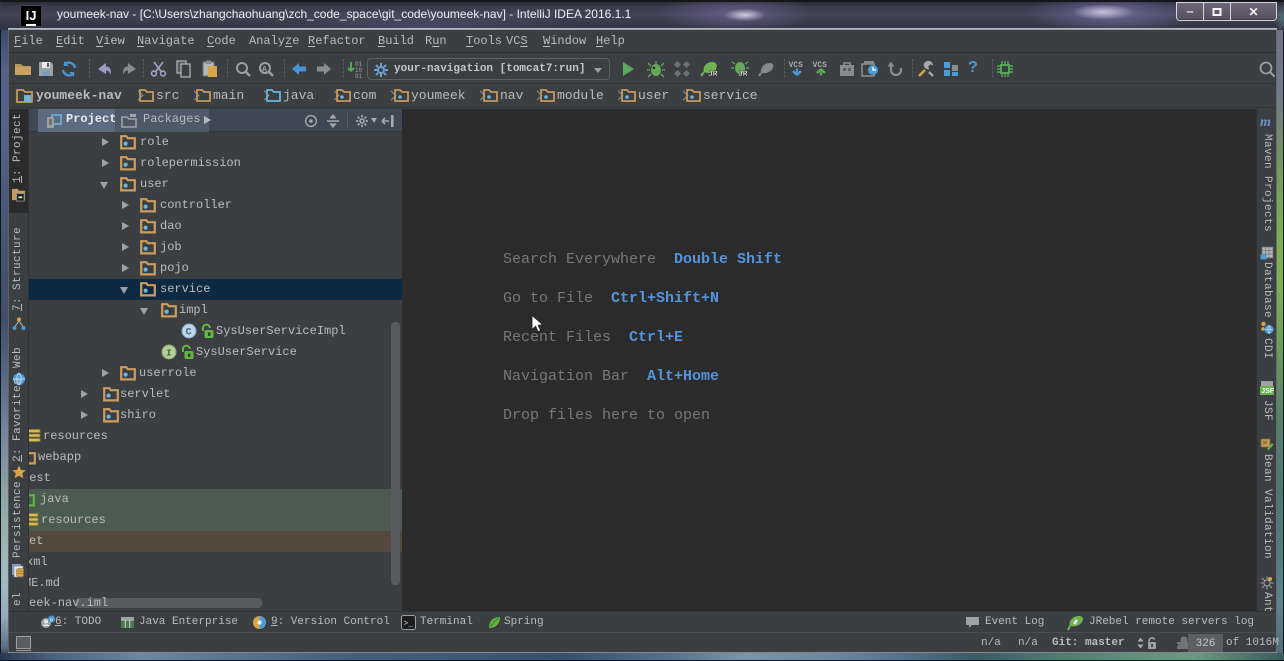  What do you see at coordinates (1268, 391) in the screenshot?
I see `svg-text: JSF` at bounding box center [1268, 391].